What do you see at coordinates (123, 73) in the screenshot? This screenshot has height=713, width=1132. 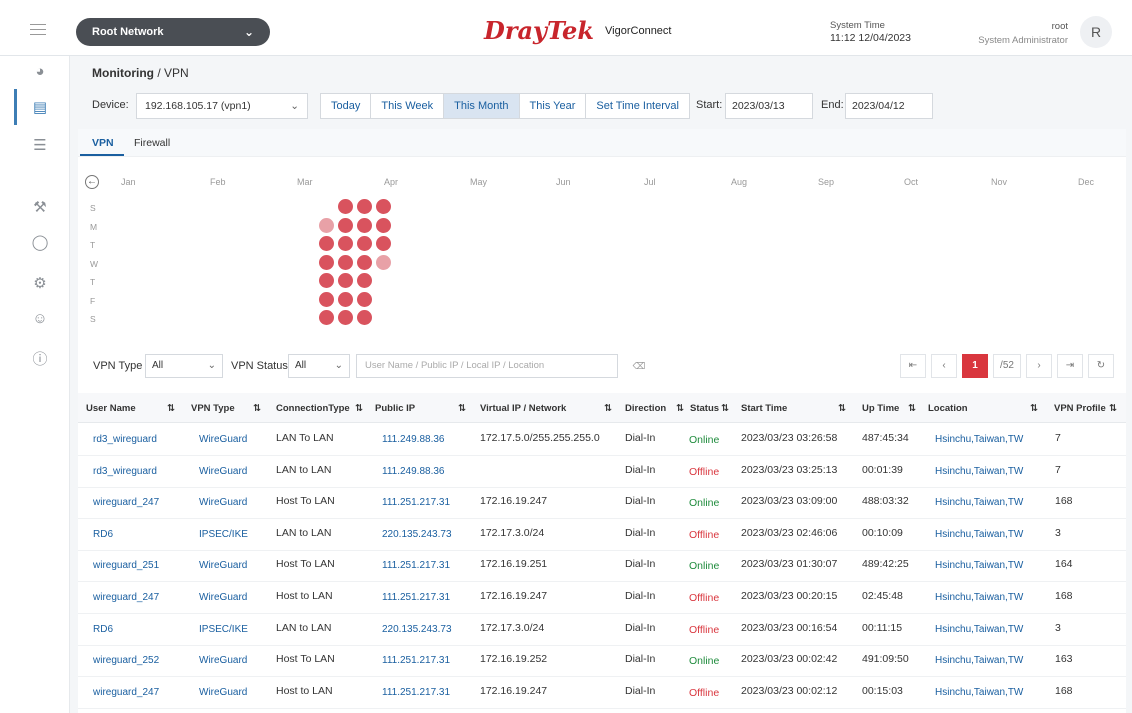 I see `breadcrumb-section: Monitoring` at bounding box center [123, 73].